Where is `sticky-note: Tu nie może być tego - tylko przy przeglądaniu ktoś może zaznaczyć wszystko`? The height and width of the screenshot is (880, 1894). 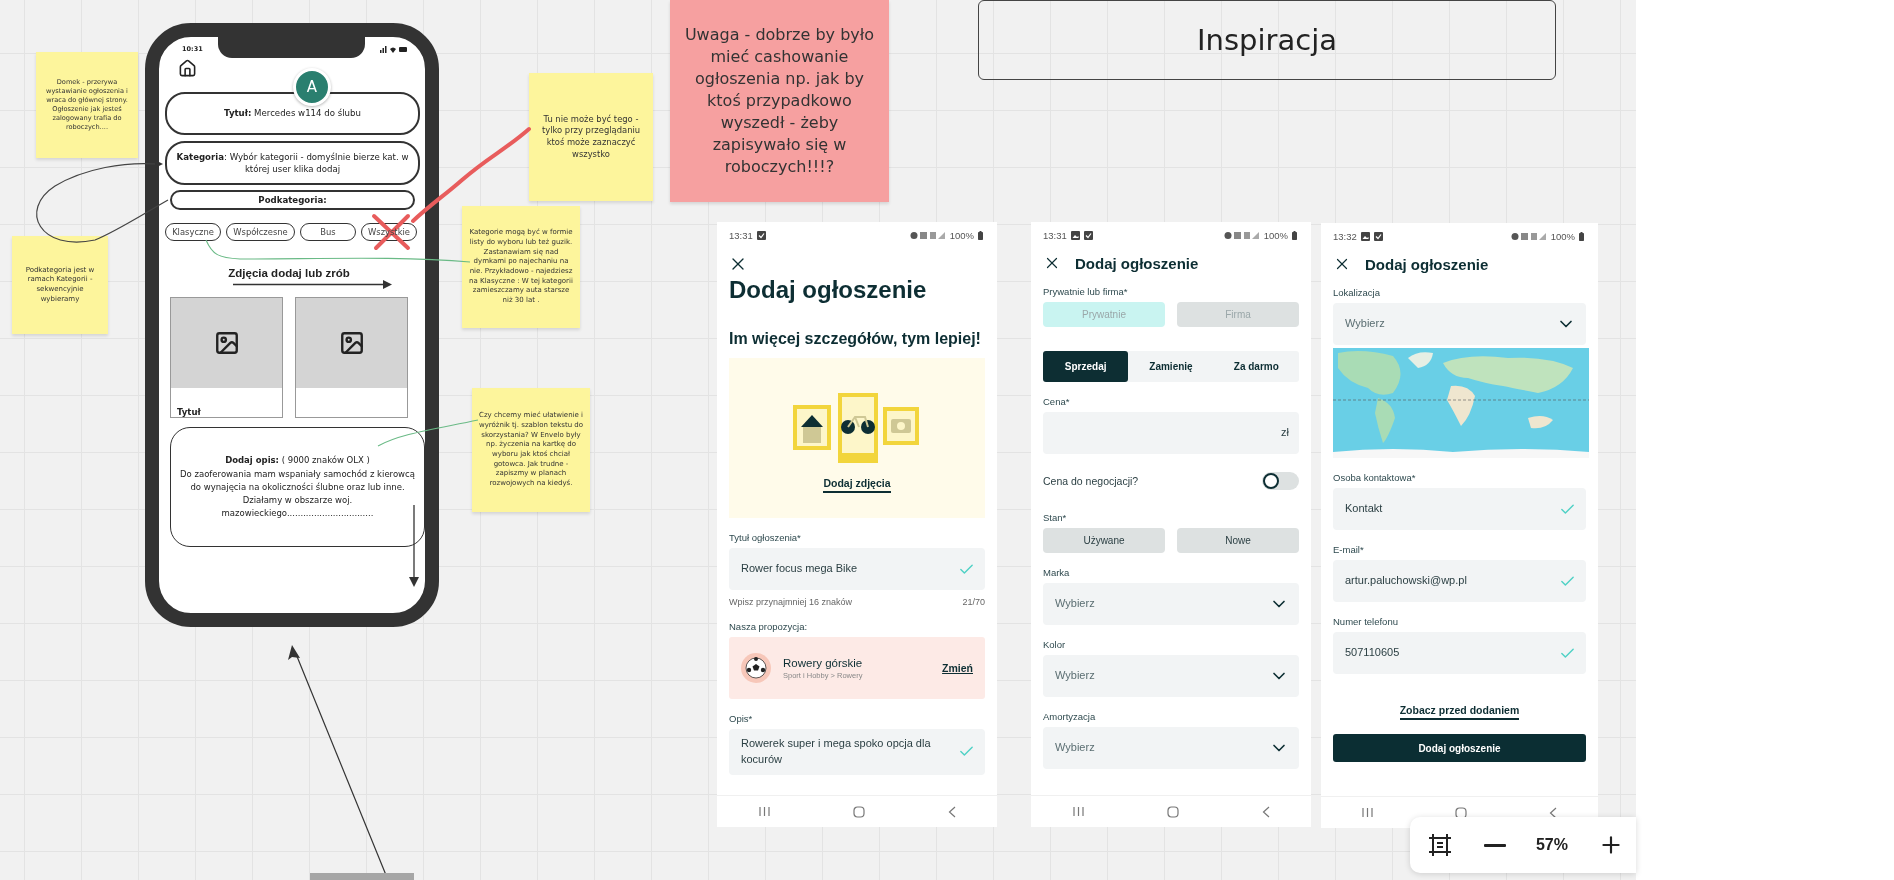
sticky-note: Tu nie może być tego - tylko przy przeglądaniu ktoś może zaznaczyć wszystko is located at coordinates (591, 137).